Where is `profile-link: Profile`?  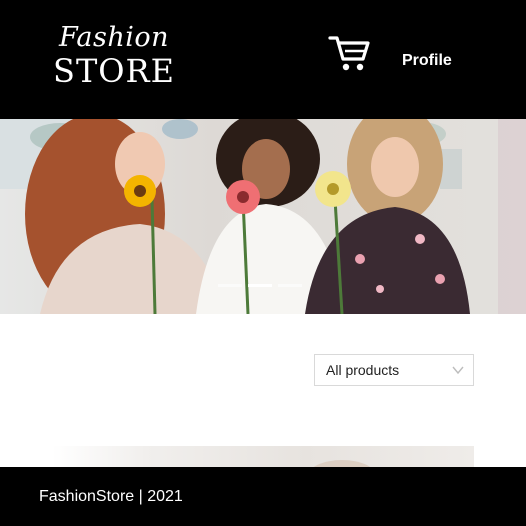
profile-link: Profile is located at coordinates (427, 61).